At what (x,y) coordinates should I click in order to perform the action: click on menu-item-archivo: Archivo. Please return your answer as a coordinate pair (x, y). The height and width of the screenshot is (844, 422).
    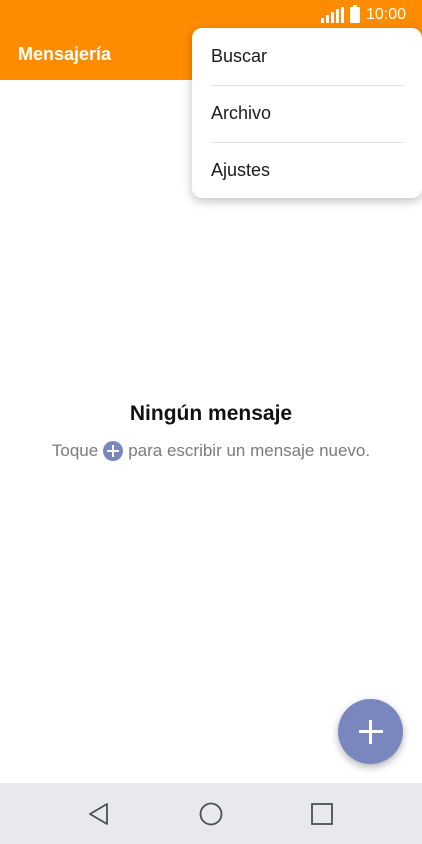
    Looking at the image, I should click on (307, 113).